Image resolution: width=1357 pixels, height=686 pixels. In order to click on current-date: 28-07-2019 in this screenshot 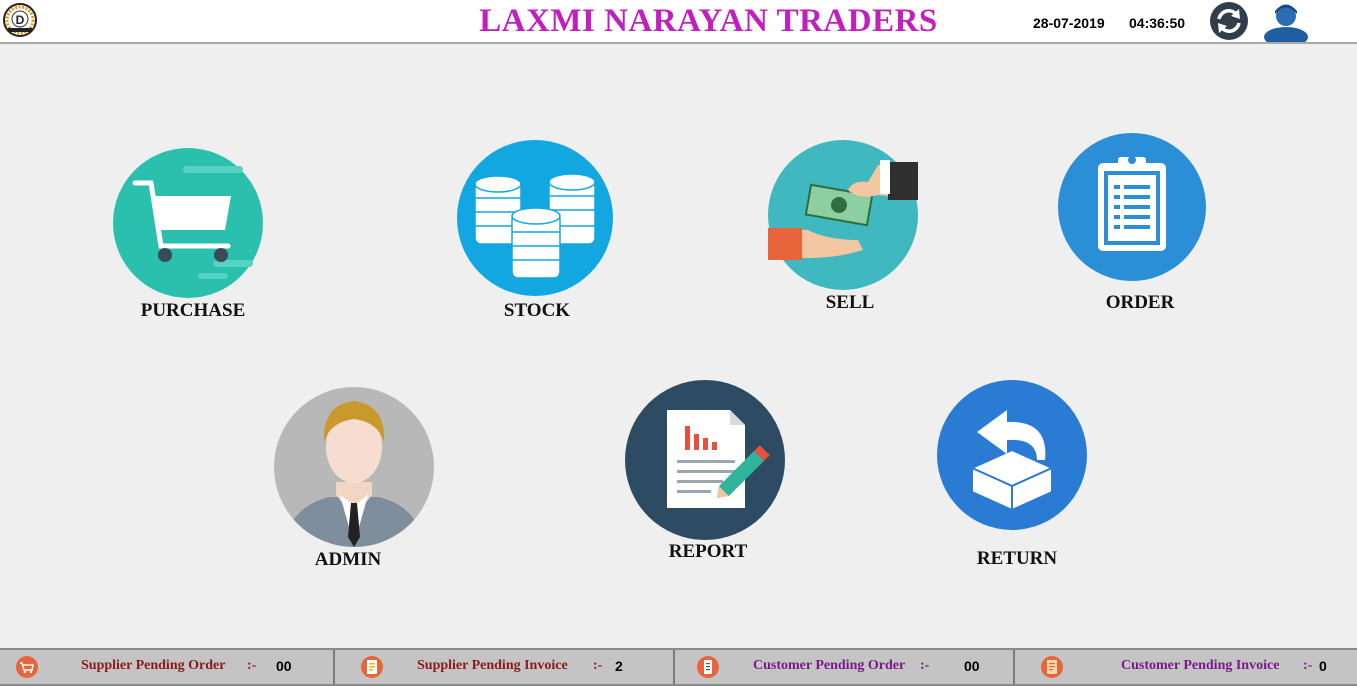, I will do `click(1069, 23)`.